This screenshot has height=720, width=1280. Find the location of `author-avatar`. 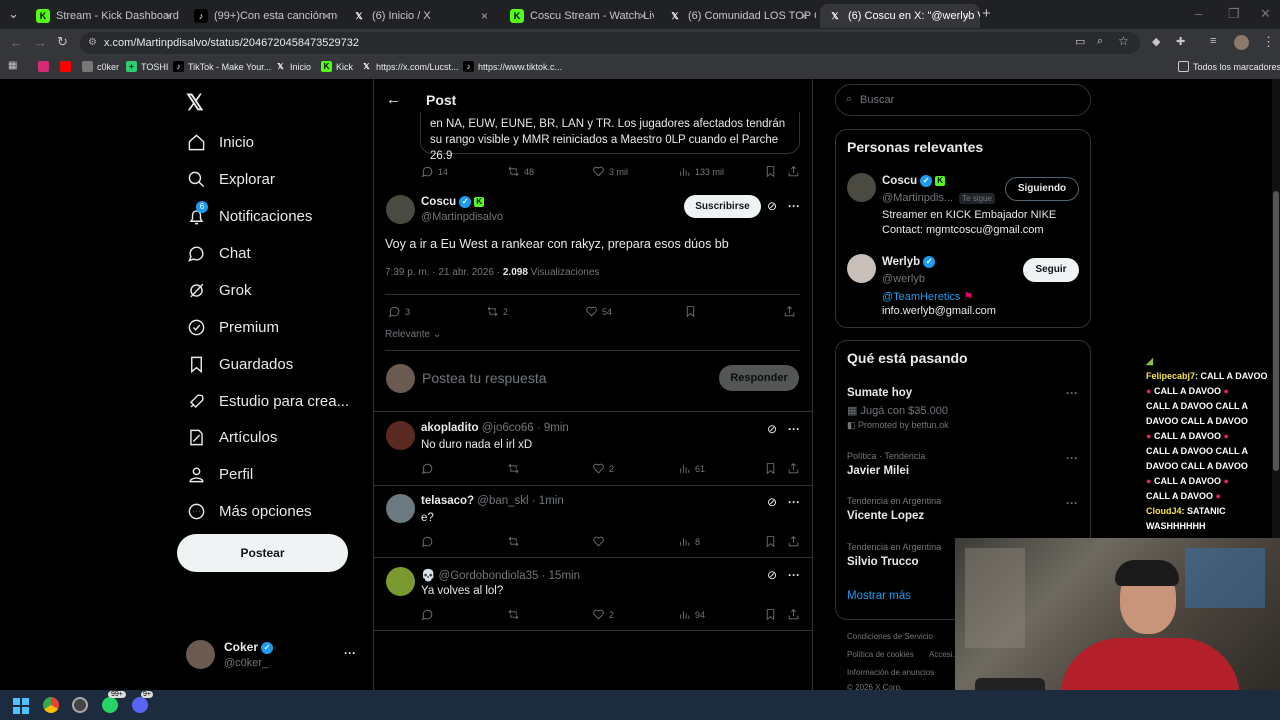

author-avatar is located at coordinates (400, 209).